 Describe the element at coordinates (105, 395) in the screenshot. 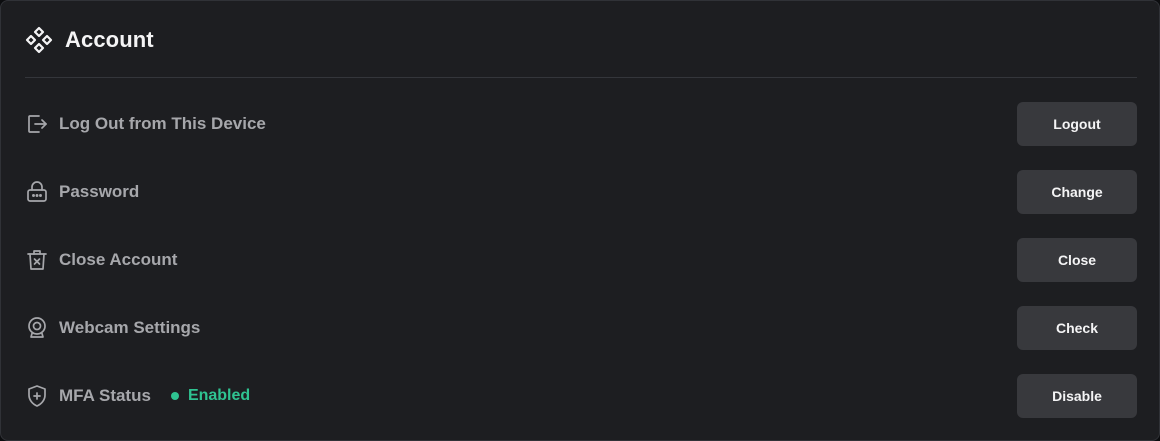

I see `row-label-mfa-status: MFA Status` at that location.